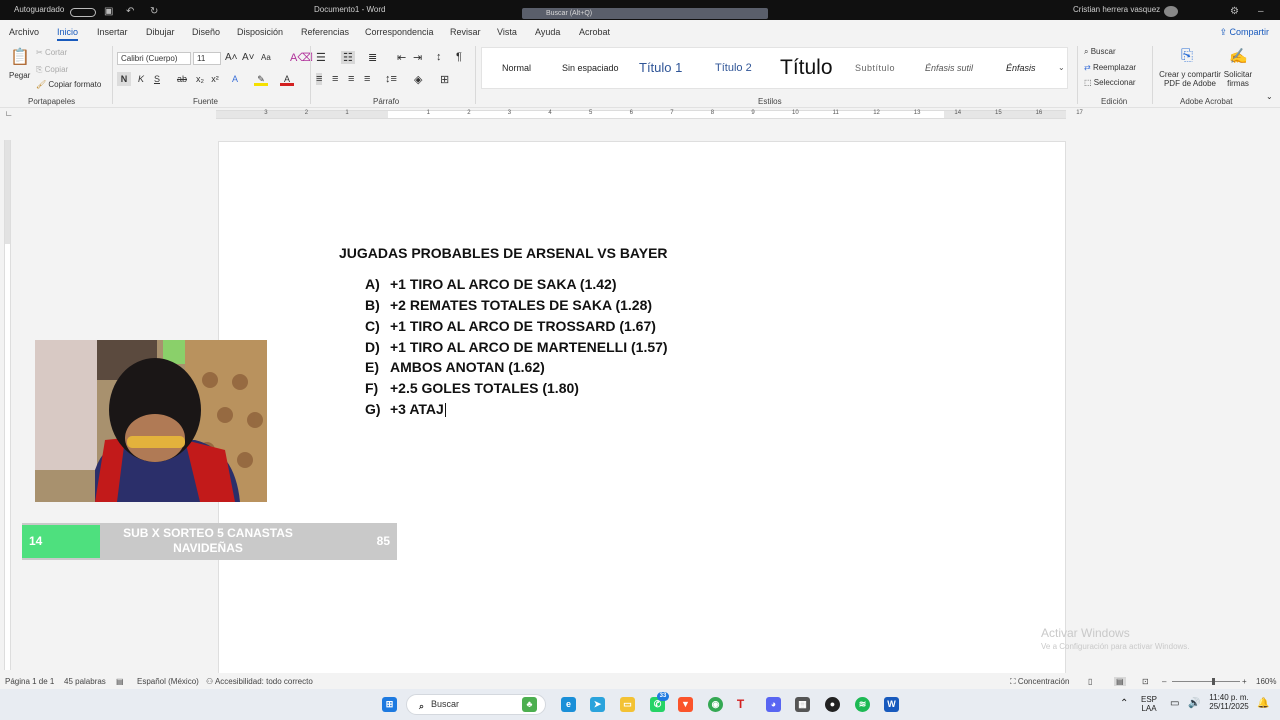  What do you see at coordinates (510, 326) in the screenshot?
I see `list-item: C) +1 TIRO AL ARCO DE TROSSARD (1.67)` at bounding box center [510, 326].